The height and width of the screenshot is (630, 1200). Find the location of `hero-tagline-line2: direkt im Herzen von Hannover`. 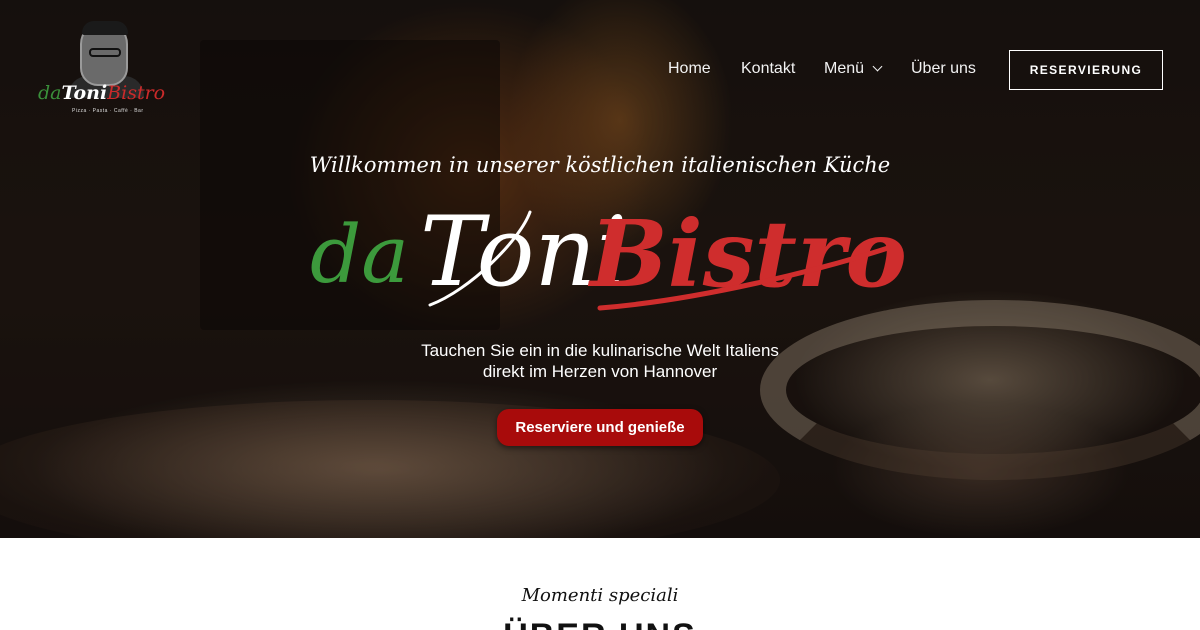

hero-tagline-line2: direkt im Herzen von Hannover is located at coordinates (600, 371).